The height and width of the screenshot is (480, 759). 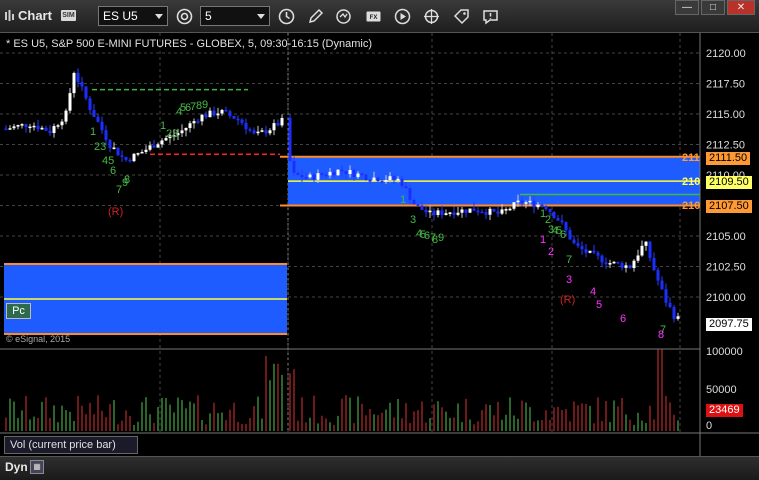 What do you see at coordinates (569, 260) in the screenshot?
I see `count-label: 7` at bounding box center [569, 260].